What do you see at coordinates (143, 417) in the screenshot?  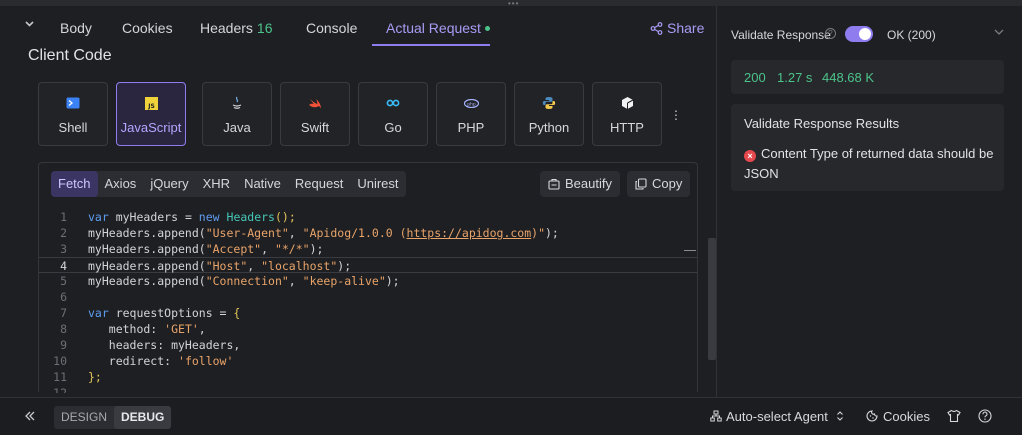 I see `mode-debug: DEBUG` at bounding box center [143, 417].